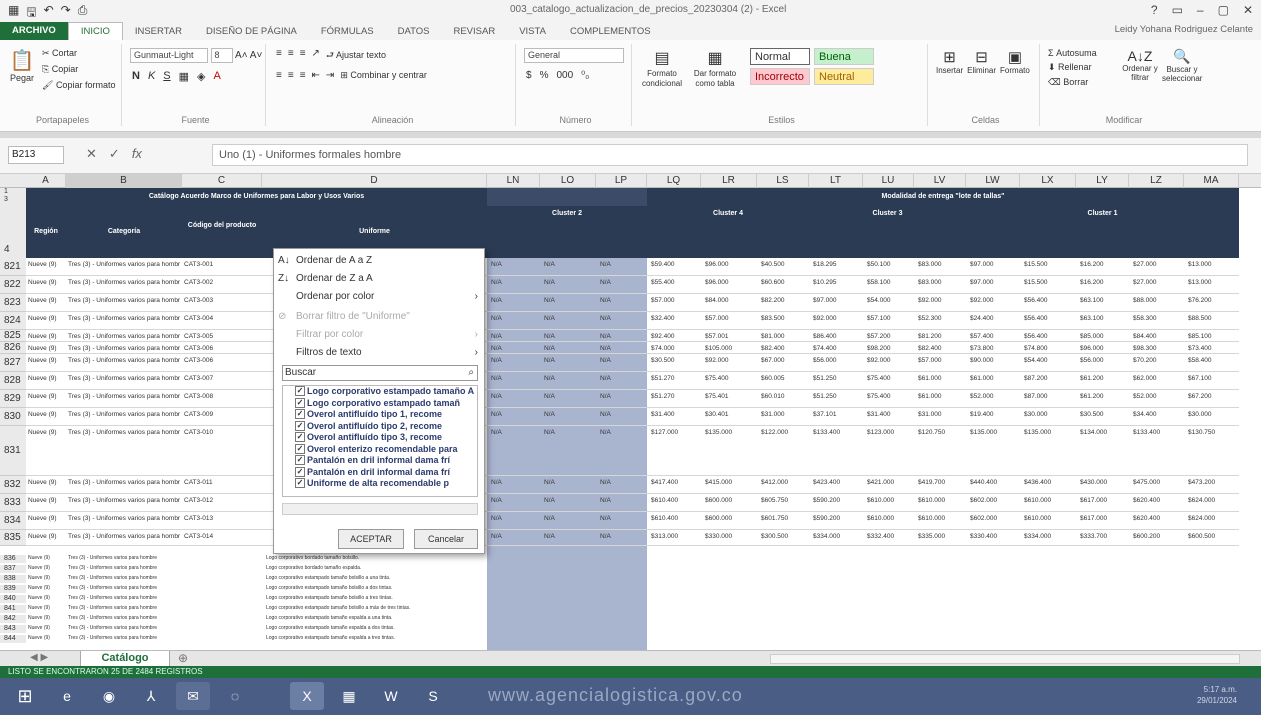 The width and height of the screenshot is (1261, 715). Describe the element at coordinates (889, 336) in the screenshot. I see `cell-value: $57.200` at that location.